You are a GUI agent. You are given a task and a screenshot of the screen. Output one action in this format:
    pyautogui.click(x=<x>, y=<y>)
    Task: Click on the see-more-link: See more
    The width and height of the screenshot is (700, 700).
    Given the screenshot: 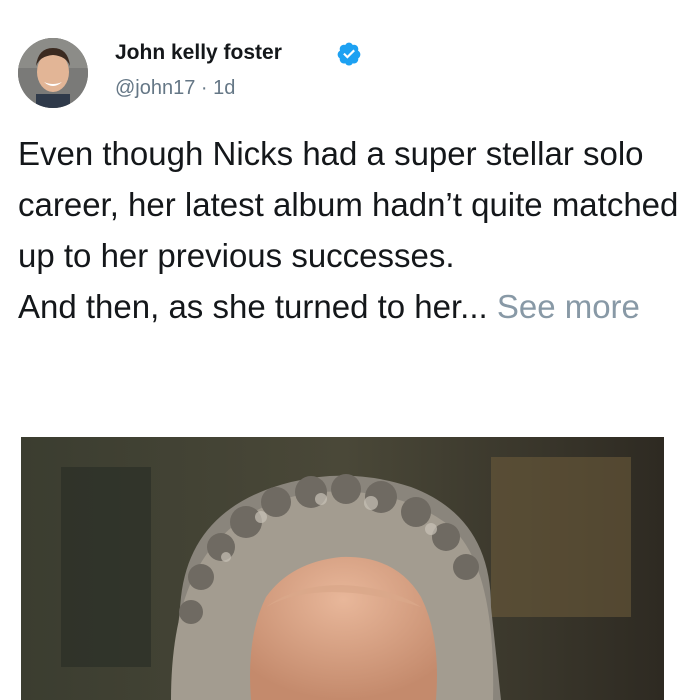 What is the action you would take?
    pyautogui.click(x=568, y=306)
    